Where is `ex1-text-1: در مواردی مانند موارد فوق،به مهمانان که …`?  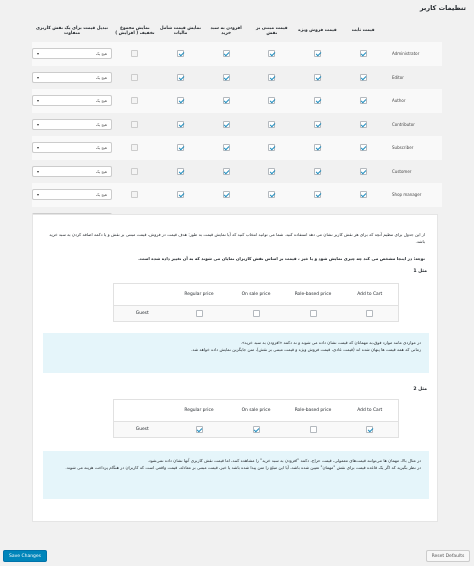
ex1-text-1: در مواردی مانند موارد فوق،به مهمانان که … is located at coordinates (330, 342).